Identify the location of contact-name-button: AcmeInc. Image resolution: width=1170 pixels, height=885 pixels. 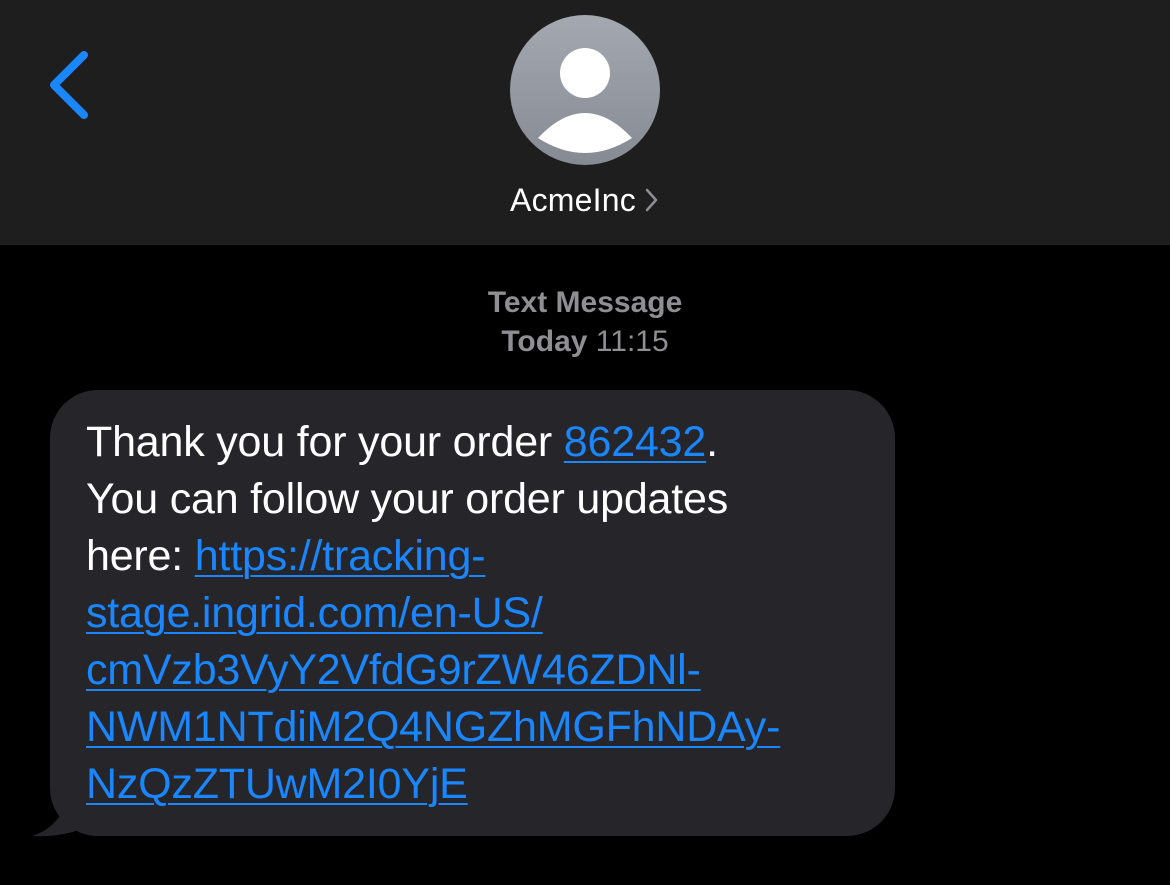
(585, 200).